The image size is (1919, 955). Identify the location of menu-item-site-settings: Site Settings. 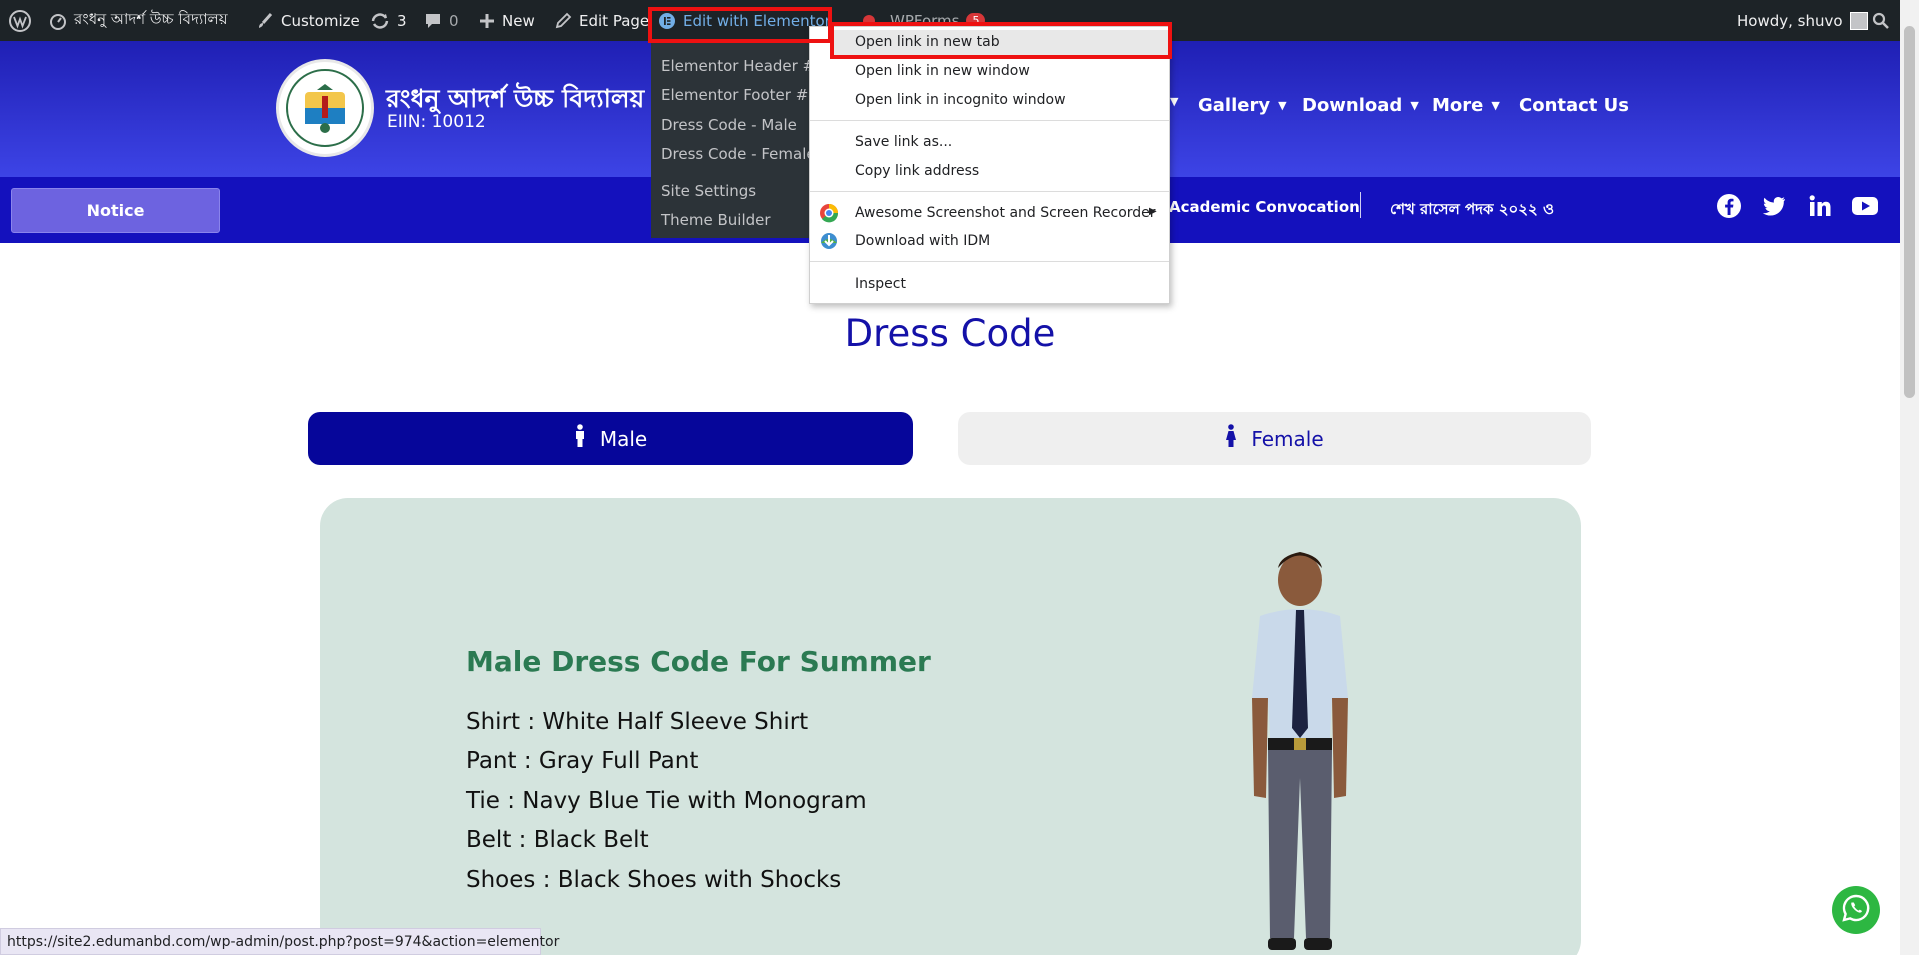
(708, 191).